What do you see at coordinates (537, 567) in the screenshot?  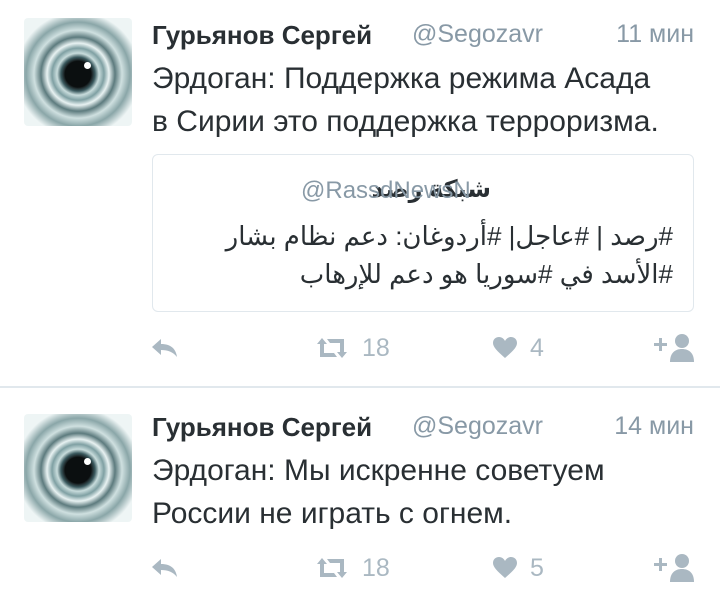 I see `like-count: 5` at bounding box center [537, 567].